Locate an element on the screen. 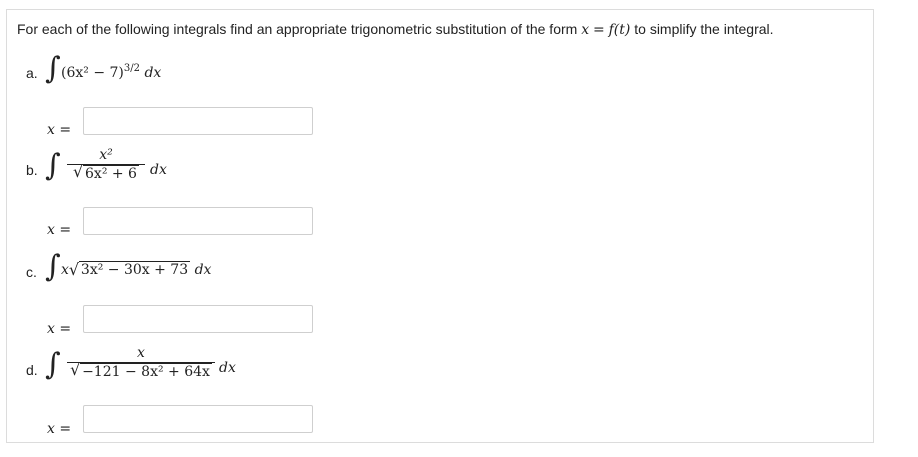 The width and height of the screenshot is (918, 457). problem-c-label: c. is located at coordinates (31, 272).